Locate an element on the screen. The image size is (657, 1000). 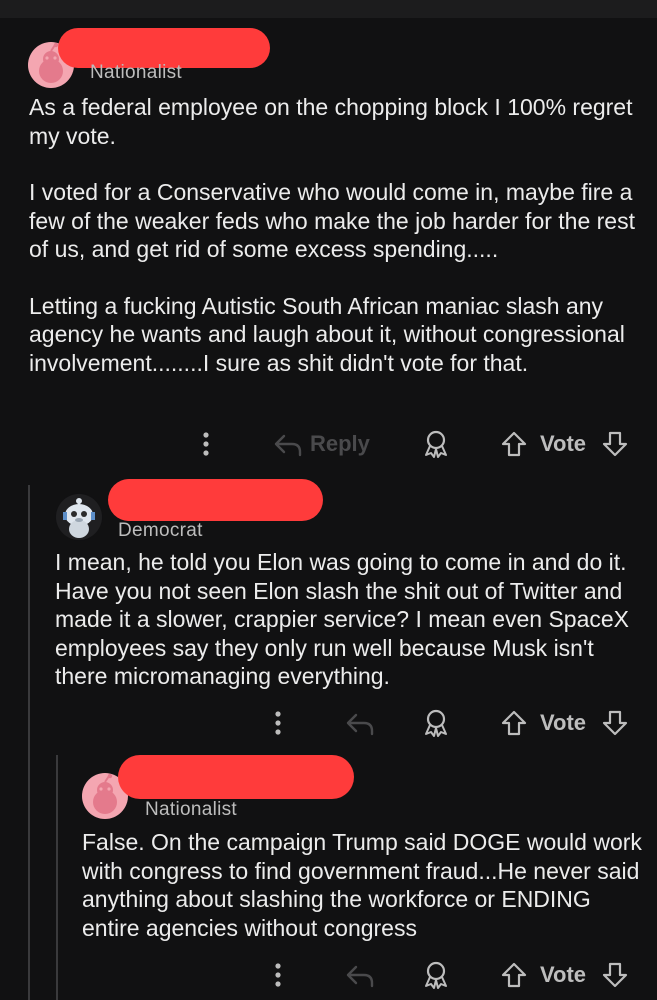
award-icon is located at coordinates (436, 975).